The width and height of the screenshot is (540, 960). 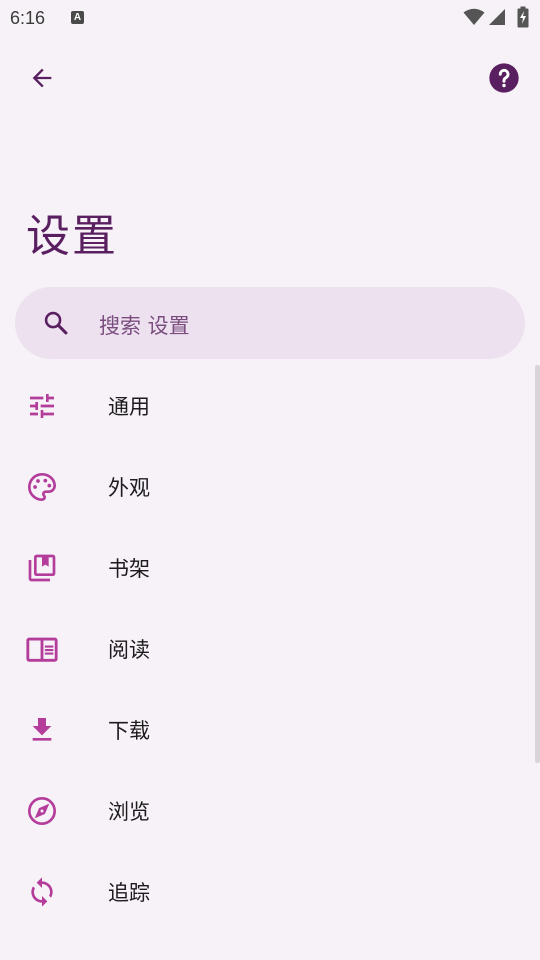 I want to click on page-title: 设置, so click(x=72, y=236).